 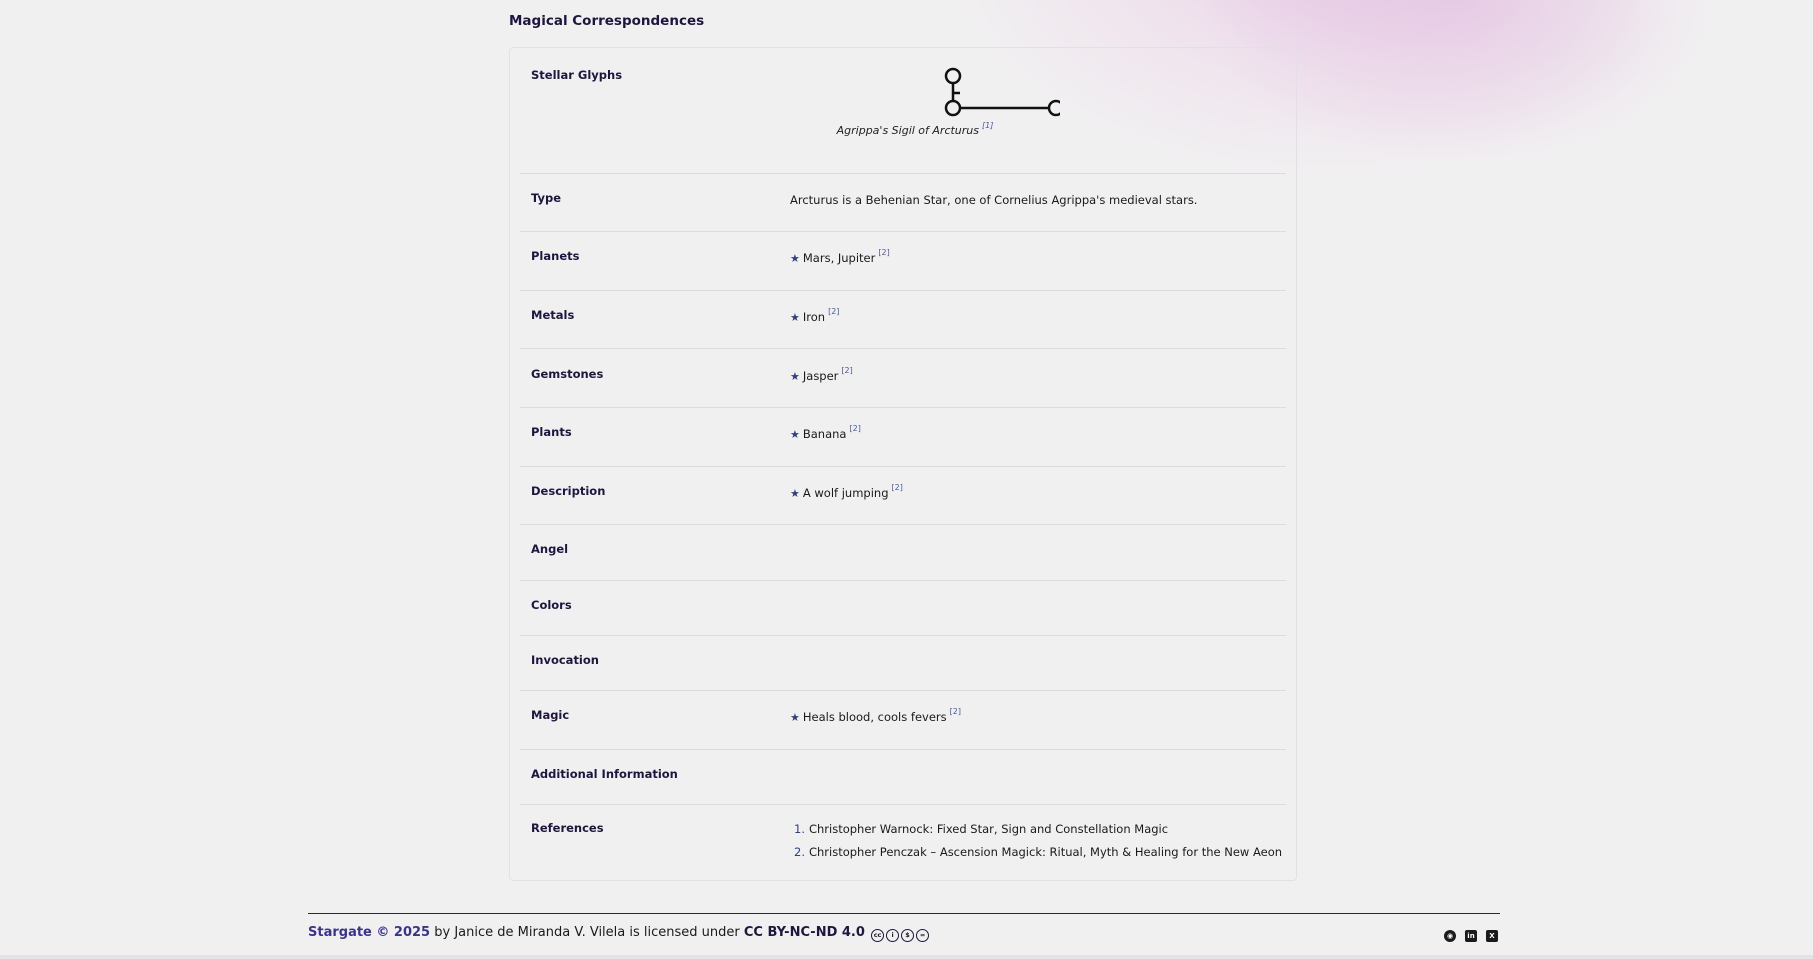 What do you see at coordinates (546, 198) in the screenshot?
I see `row-label: Type` at bounding box center [546, 198].